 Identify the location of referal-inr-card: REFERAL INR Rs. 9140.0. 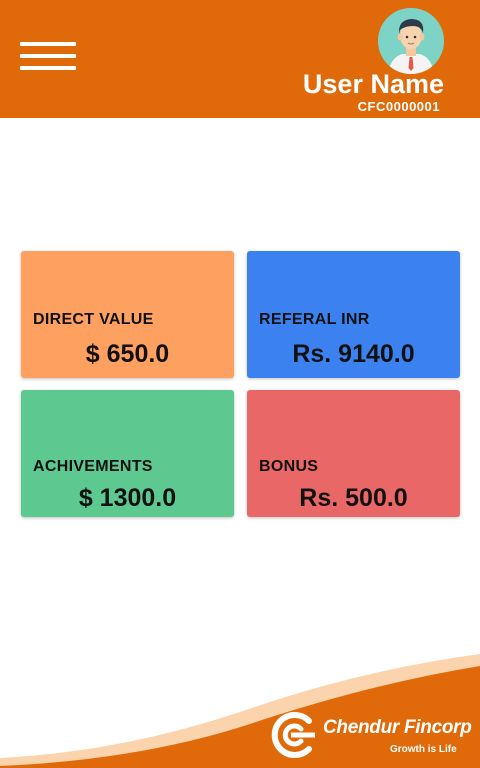
(353, 314).